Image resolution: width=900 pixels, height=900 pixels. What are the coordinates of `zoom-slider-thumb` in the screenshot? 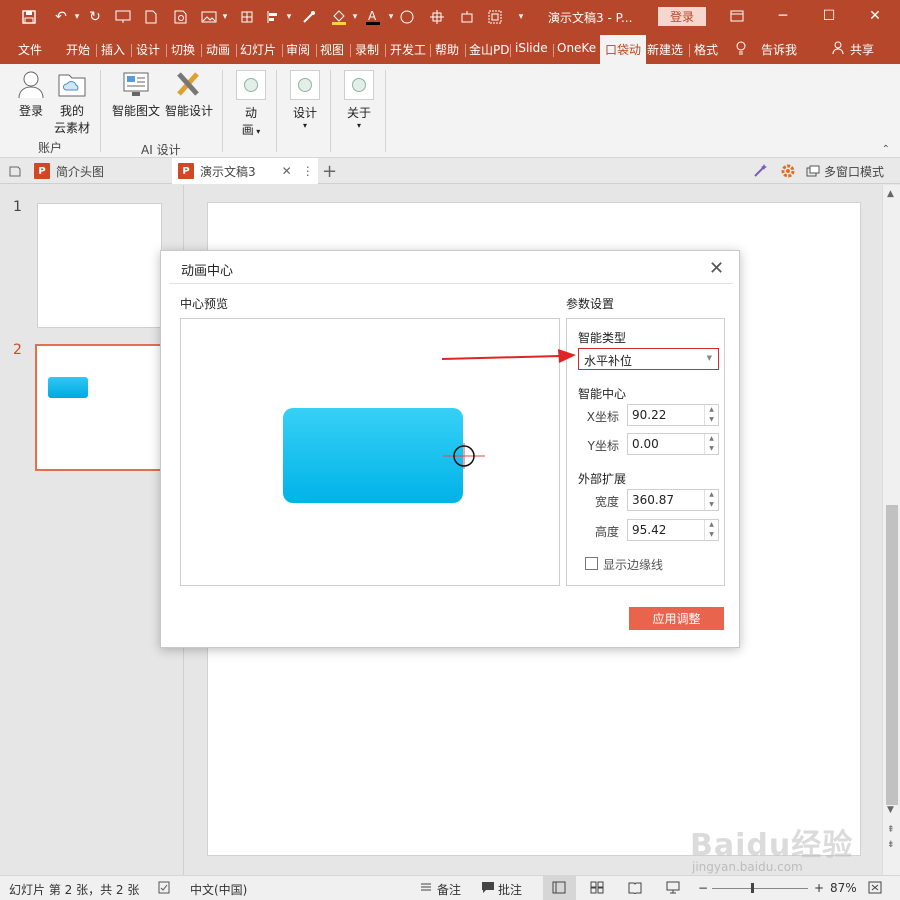 It's located at (752, 888).